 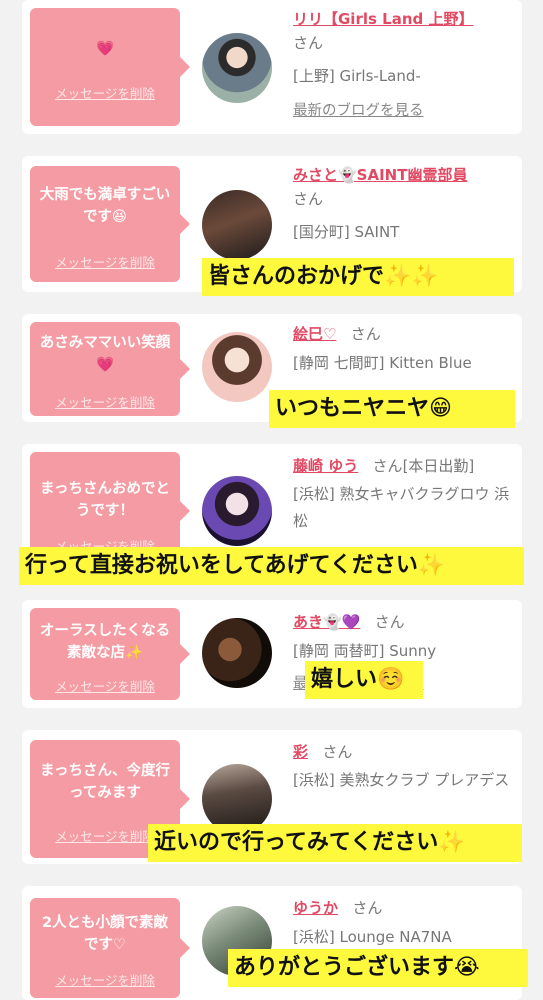 What do you see at coordinates (105, 642) in the screenshot?
I see `message-text: オーラスしたくなる素敵な店✨` at bounding box center [105, 642].